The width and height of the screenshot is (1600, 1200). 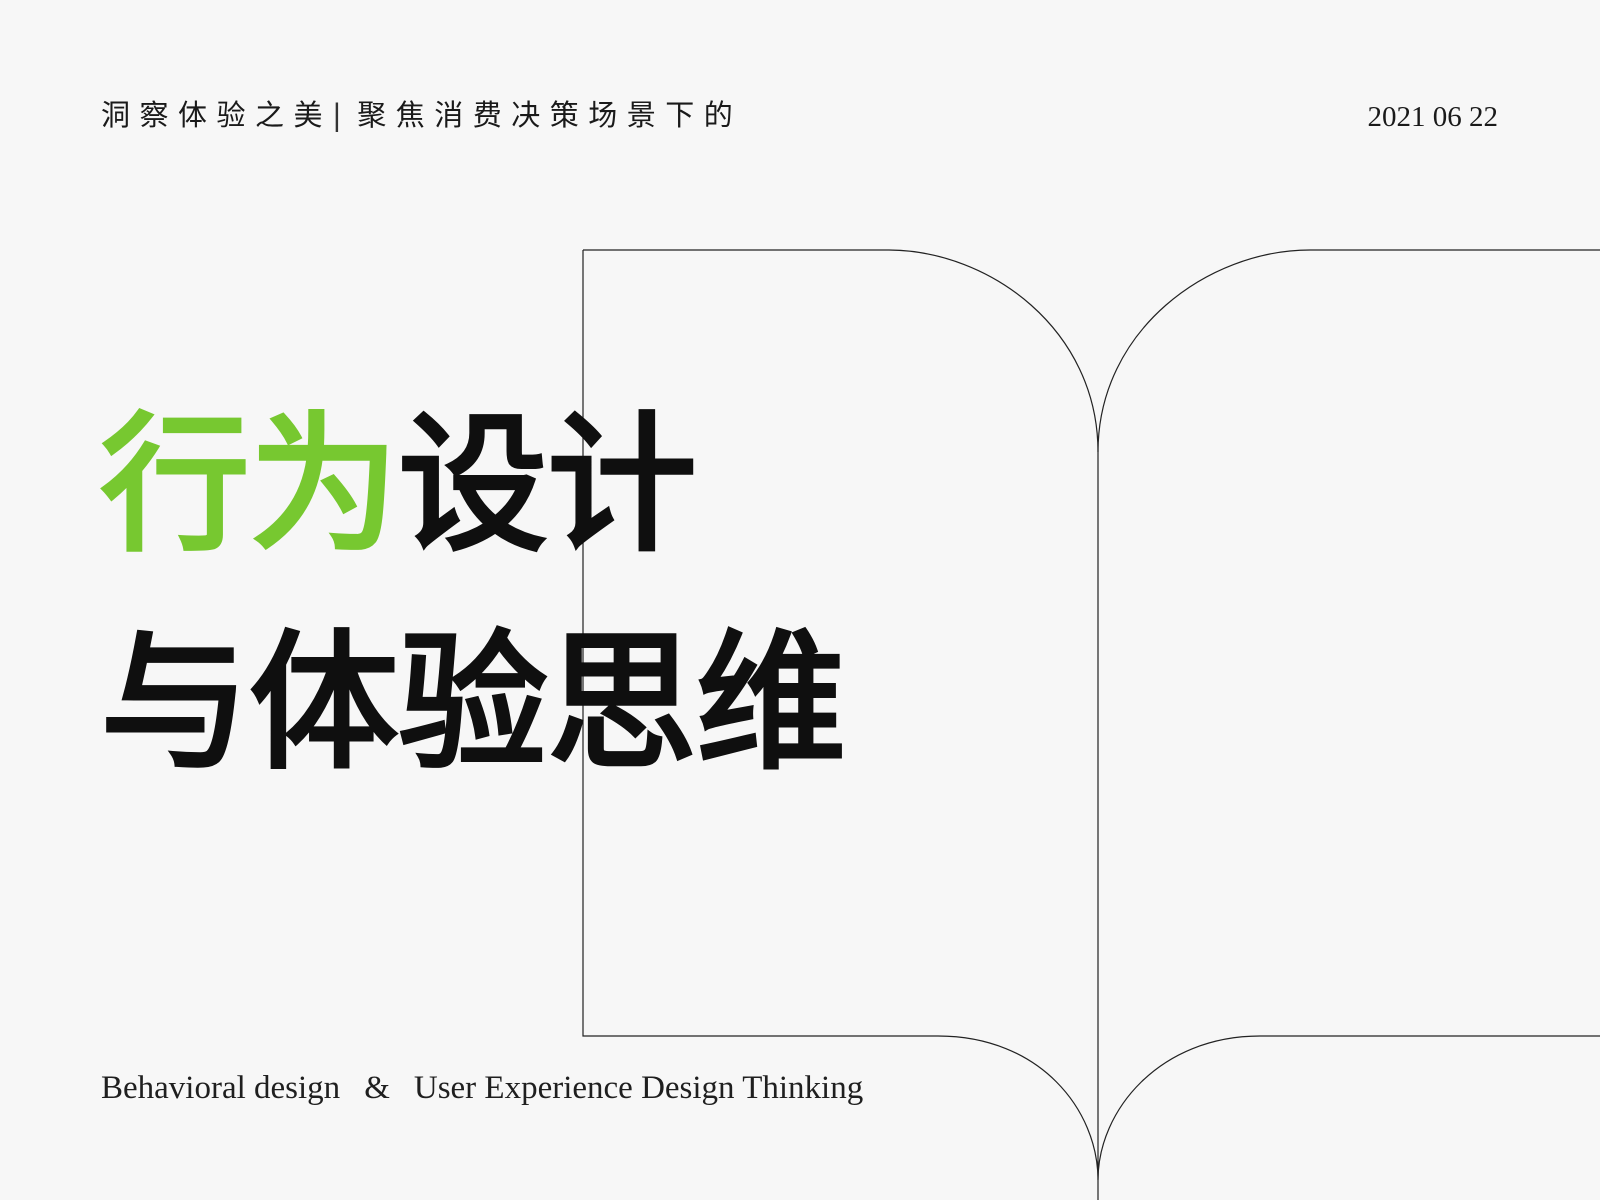 I want to click on title-line-2: 与体验思维, so click(x=473, y=703).